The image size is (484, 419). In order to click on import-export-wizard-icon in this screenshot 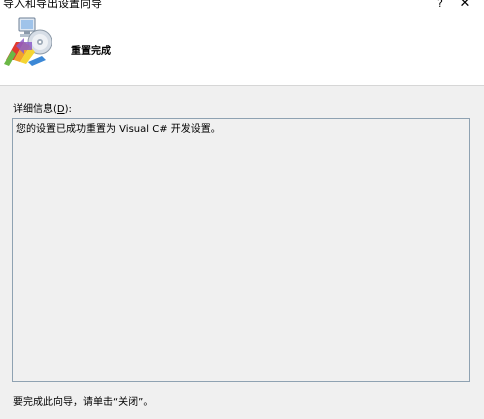, I will do `click(28, 41)`.